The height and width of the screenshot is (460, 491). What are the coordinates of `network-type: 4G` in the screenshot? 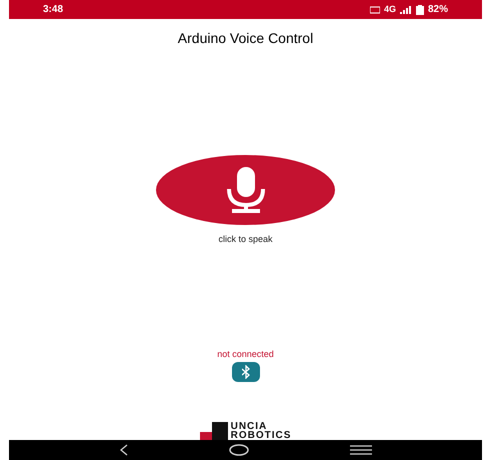 It's located at (390, 9).